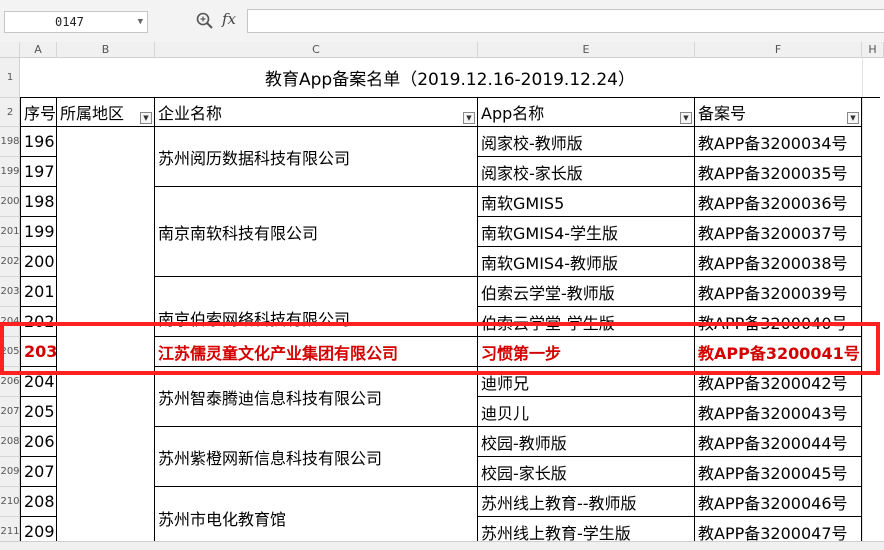 This screenshot has width=884, height=550. Describe the element at coordinates (440, 348) in the screenshot. I see `highlight-box` at that location.